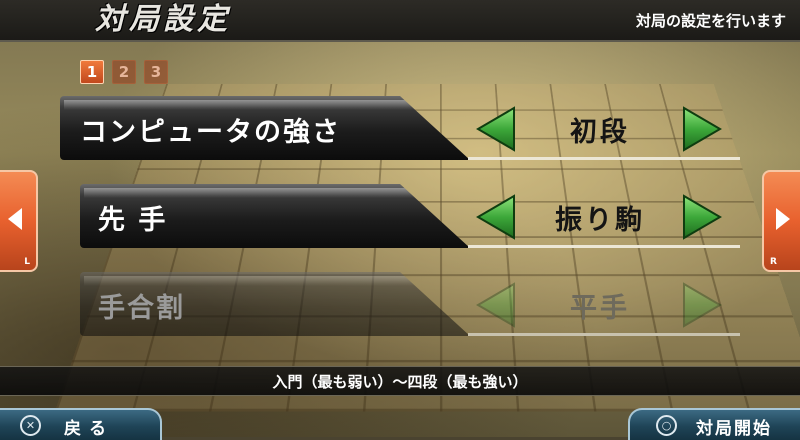 The image size is (800, 440). I want to click on start-game-button-label: 対局開始, so click(734, 429).